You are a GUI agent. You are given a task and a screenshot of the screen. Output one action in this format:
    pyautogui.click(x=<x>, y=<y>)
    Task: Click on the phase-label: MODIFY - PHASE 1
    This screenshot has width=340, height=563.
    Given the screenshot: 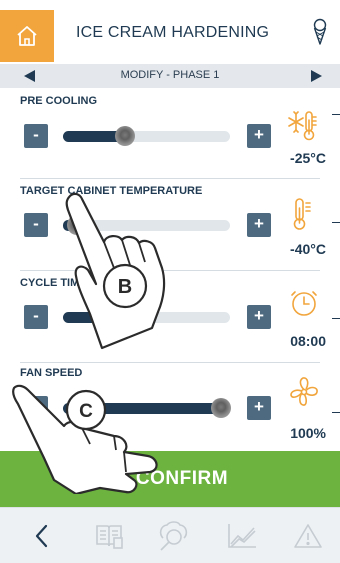 What is the action you would take?
    pyautogui.click(x=170, y=75)
    